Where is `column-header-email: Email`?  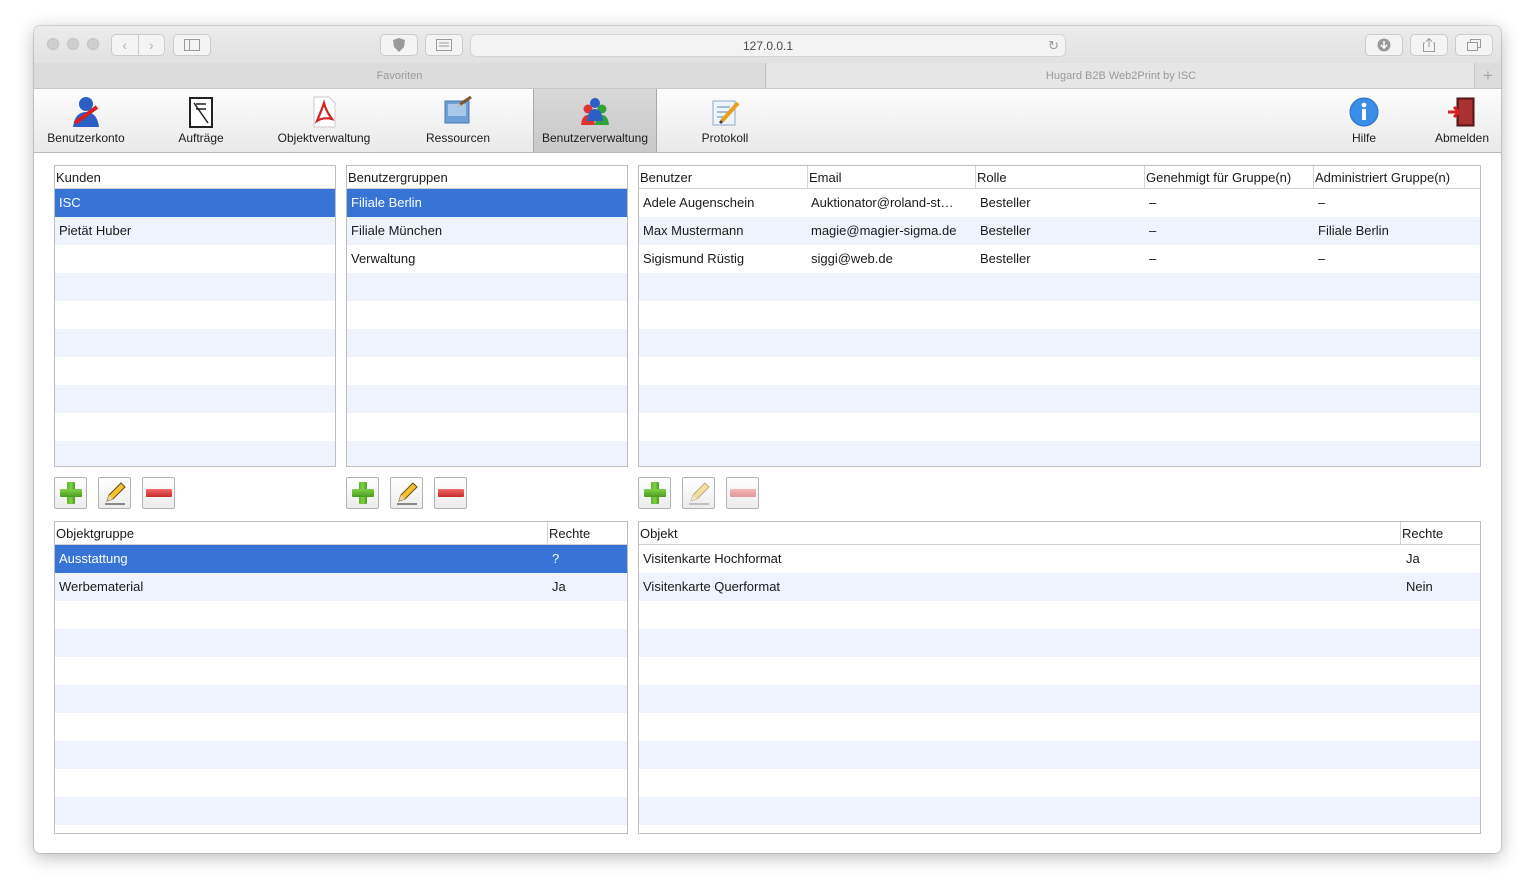 column-header-email: Email is located at coordinates (891, 177).